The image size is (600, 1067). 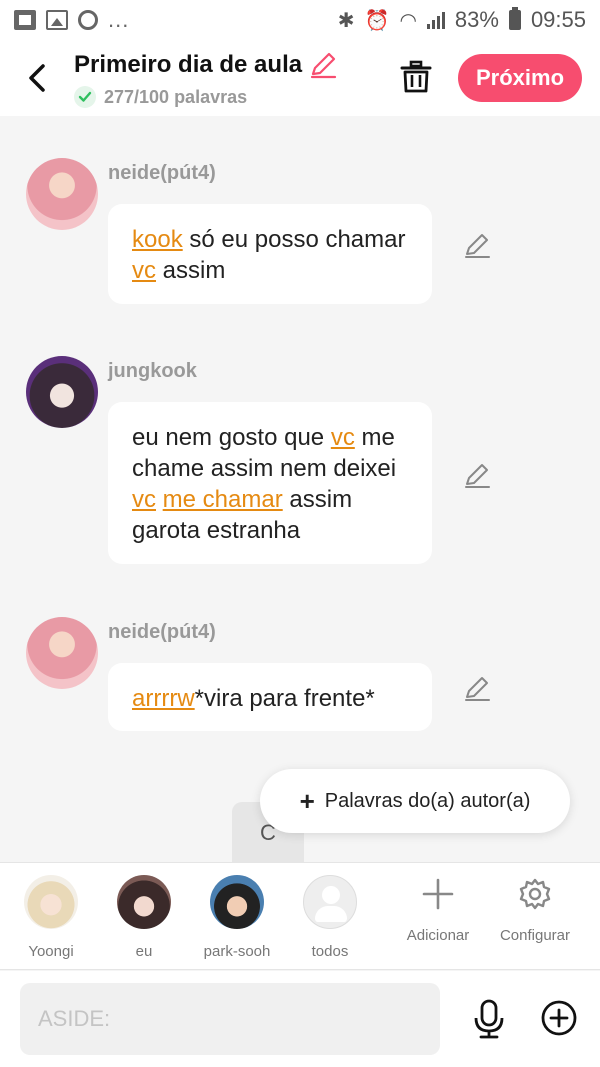 What do you see at coordinates (163, 698) in the screenshot?
I see `highlighted-word: arrrrw` at bounding box center [163, 698].